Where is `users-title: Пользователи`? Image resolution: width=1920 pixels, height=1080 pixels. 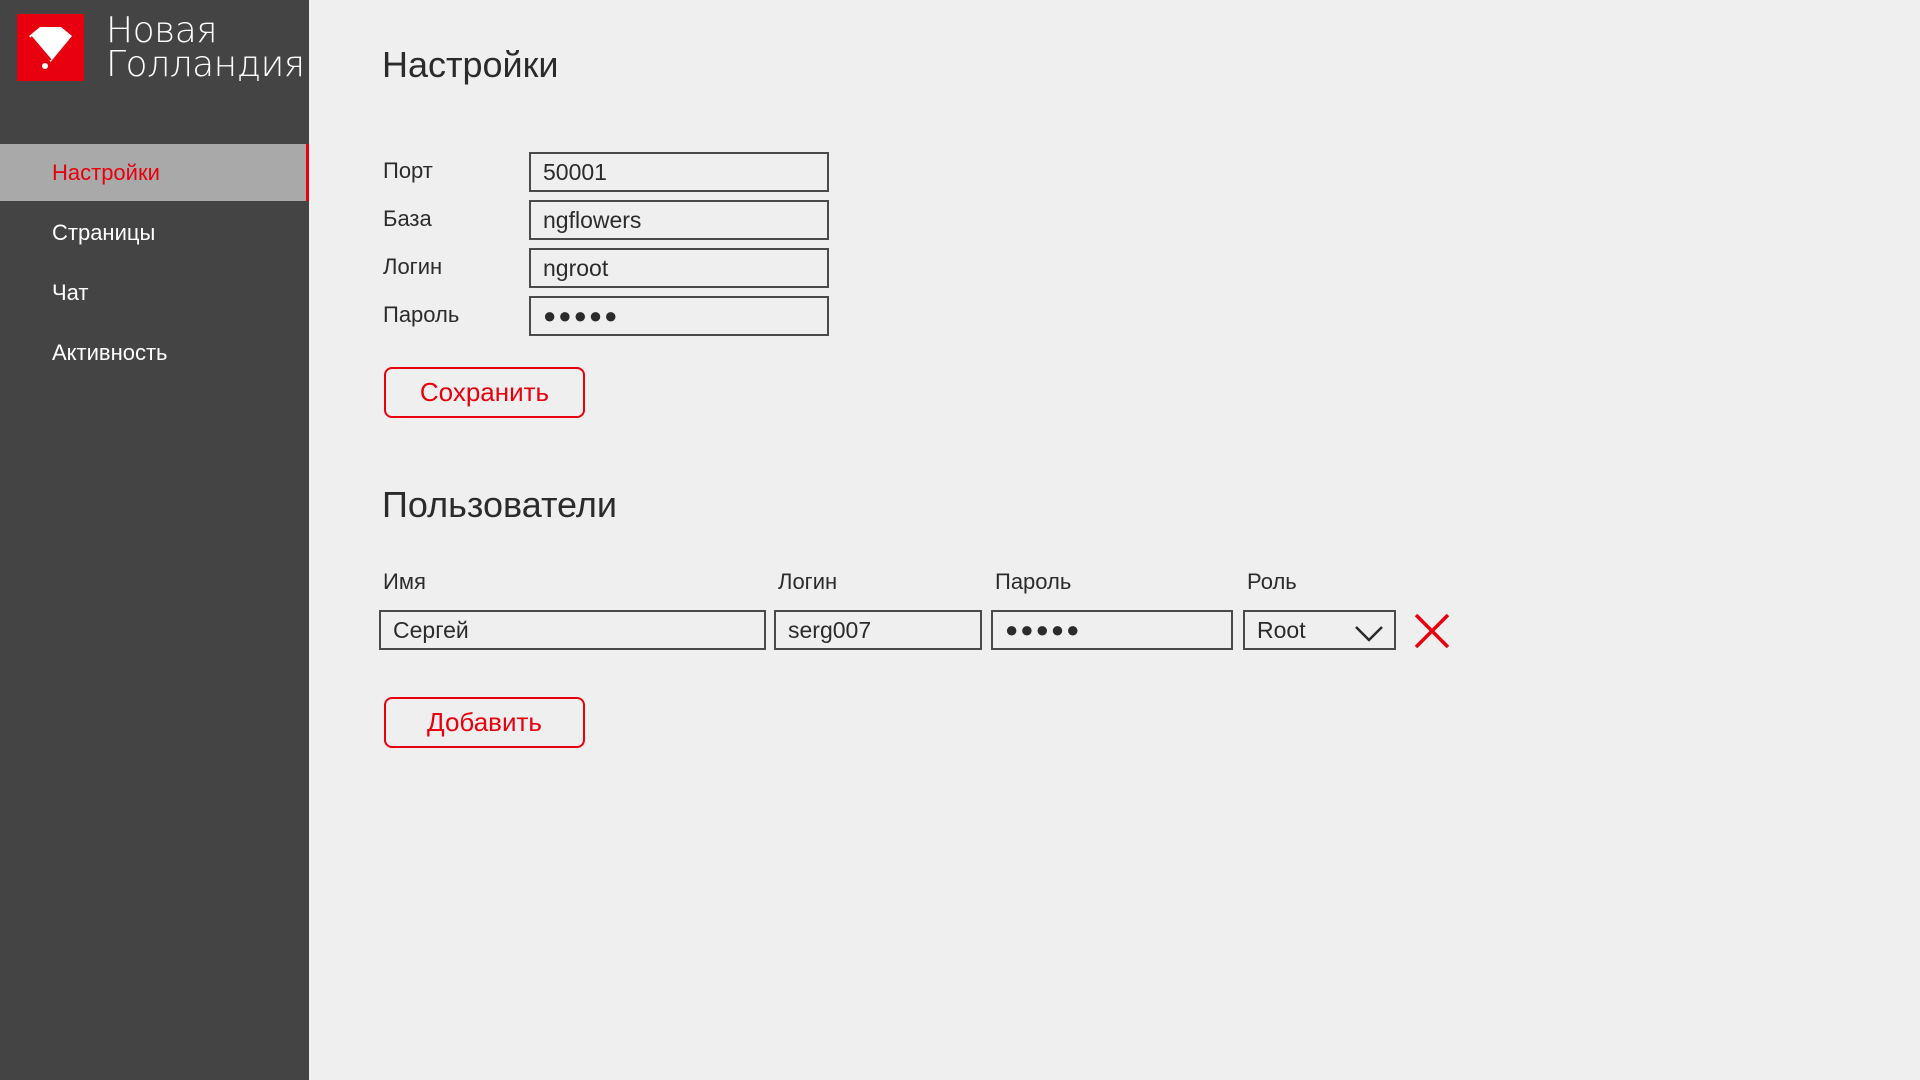 users-title: Пользователи is located at coordinates (499, 504).